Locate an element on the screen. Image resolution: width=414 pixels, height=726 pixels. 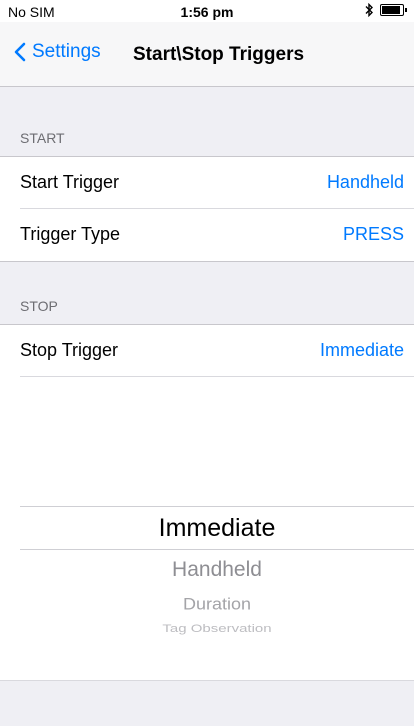
status-icons is located at coordinates (385, 10).